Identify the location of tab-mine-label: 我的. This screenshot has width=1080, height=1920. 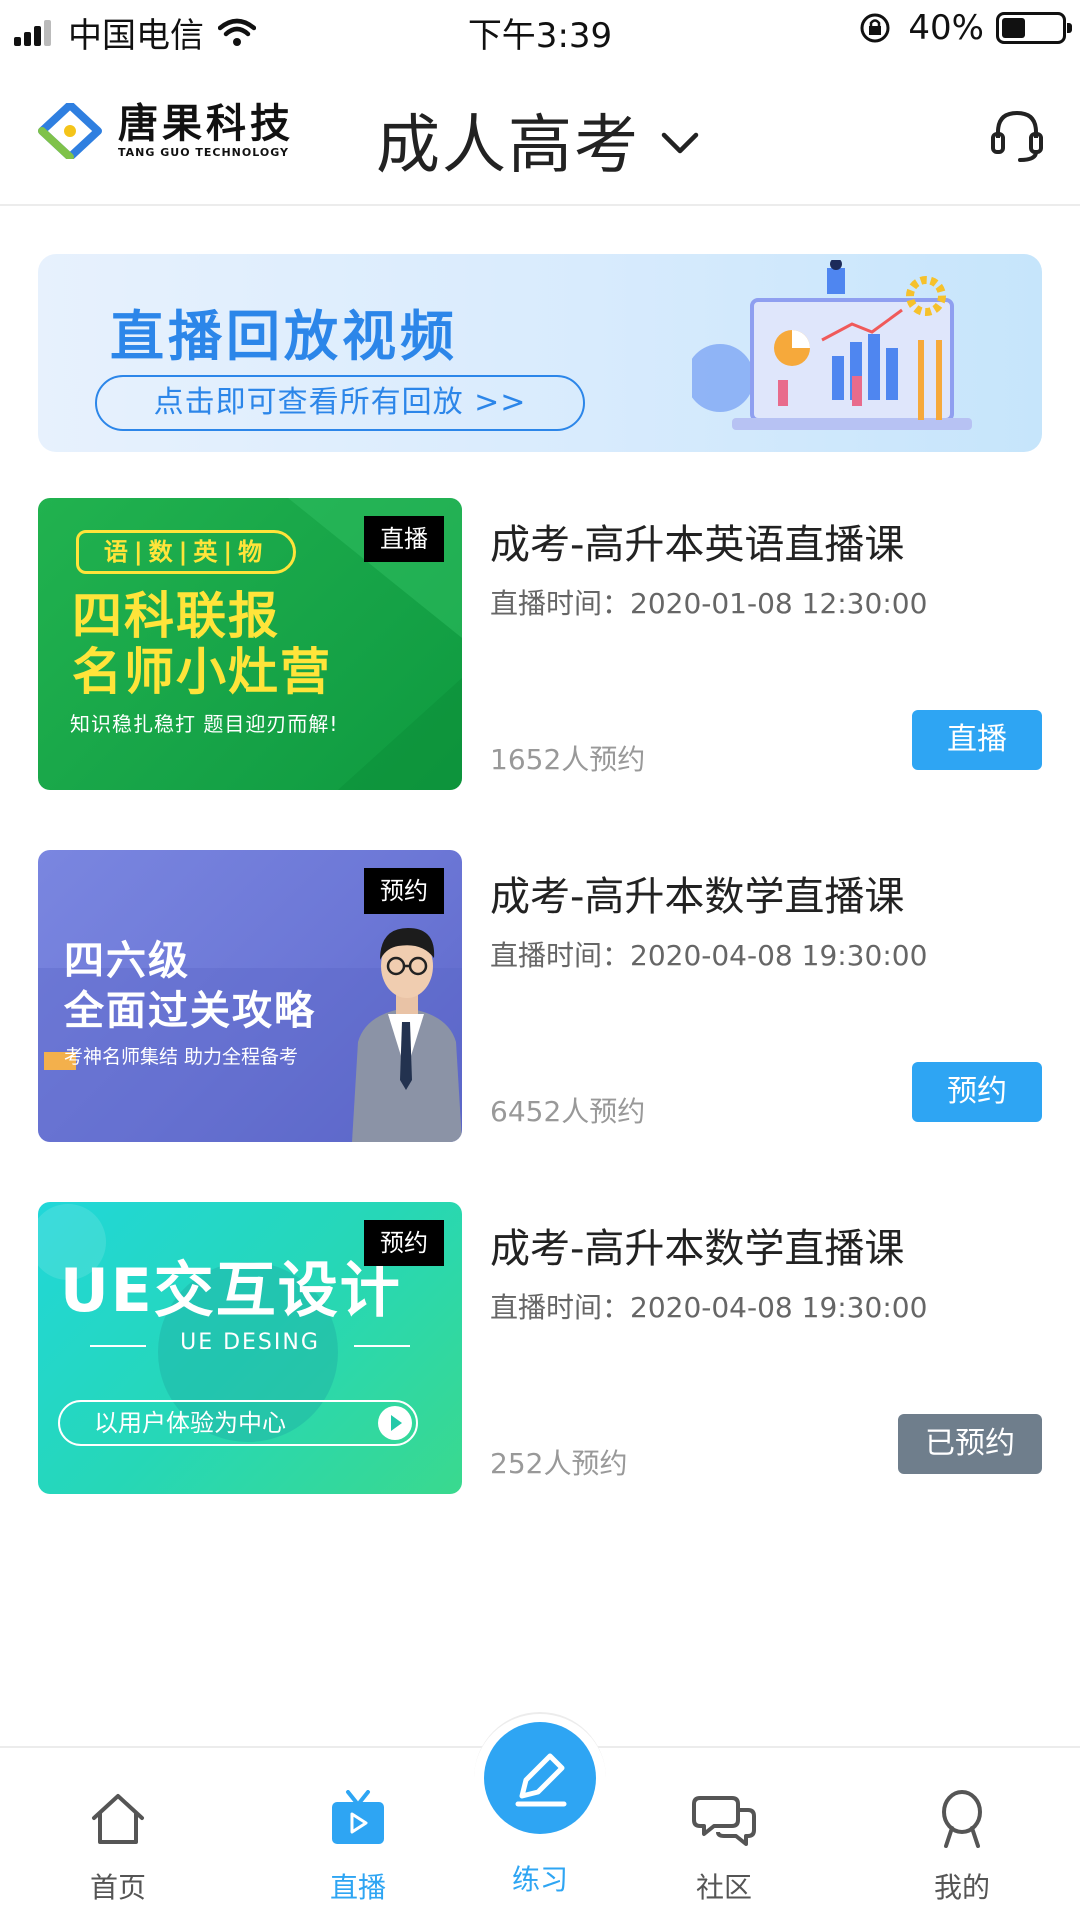
(961, 1887).